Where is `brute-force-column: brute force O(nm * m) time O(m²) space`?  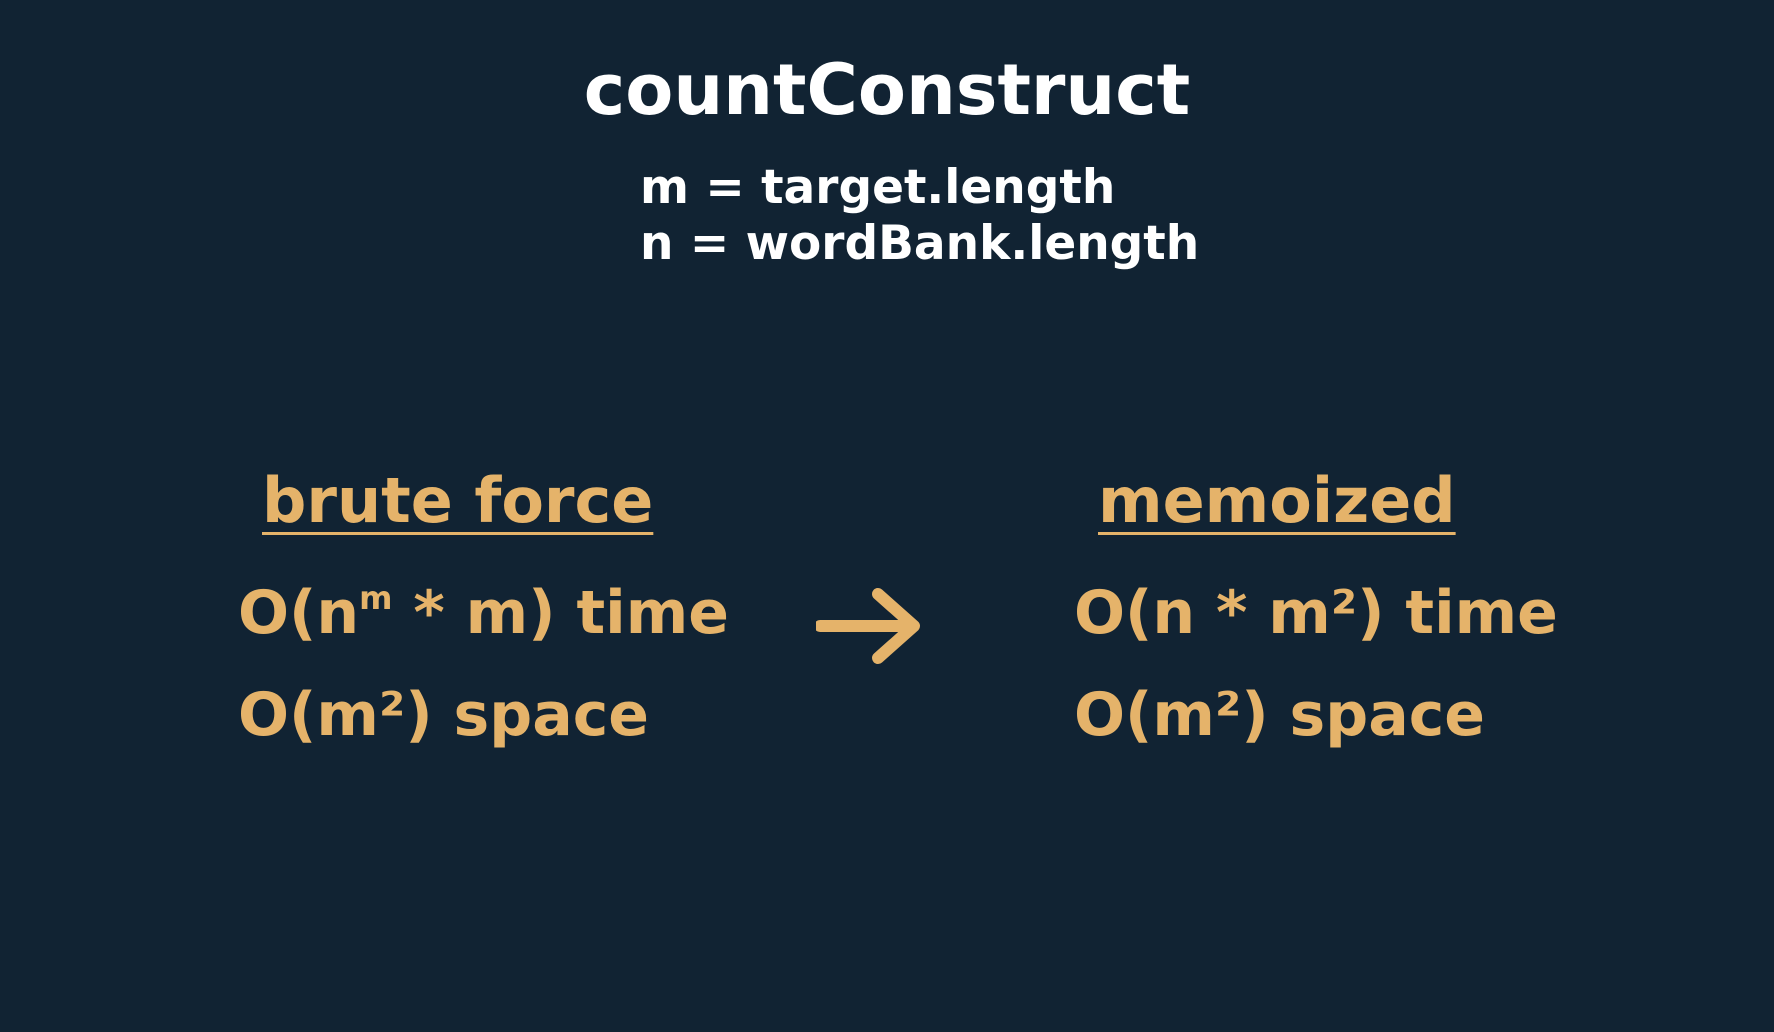
brute-force-column: brute force O(nm * m) time O(m²) space is located at coordinates (483, 618).